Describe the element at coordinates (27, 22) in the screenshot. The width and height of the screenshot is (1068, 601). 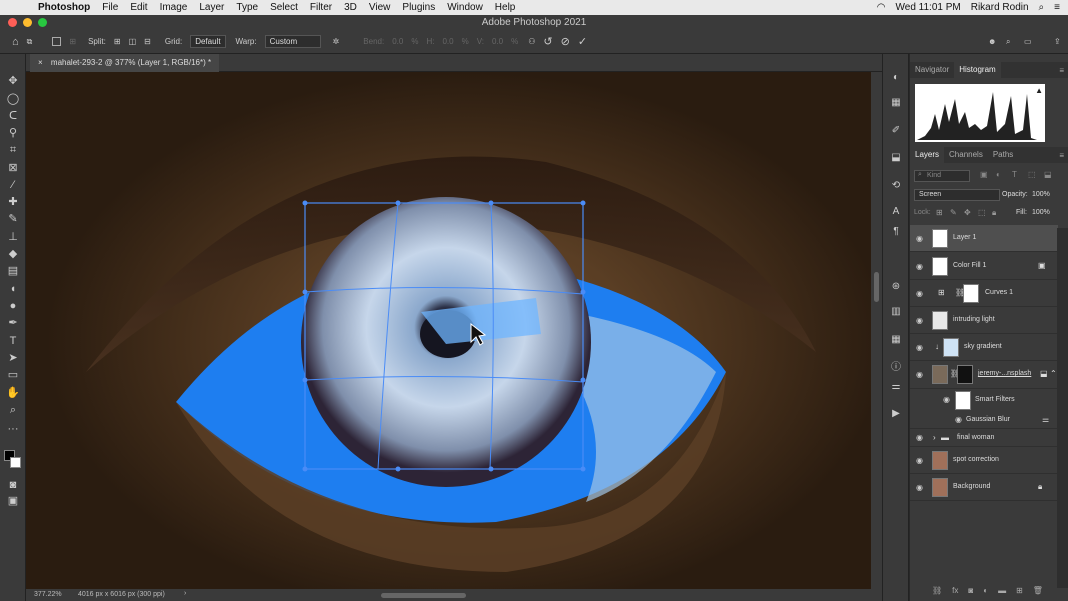
I see `minimize-window-button` at that location.